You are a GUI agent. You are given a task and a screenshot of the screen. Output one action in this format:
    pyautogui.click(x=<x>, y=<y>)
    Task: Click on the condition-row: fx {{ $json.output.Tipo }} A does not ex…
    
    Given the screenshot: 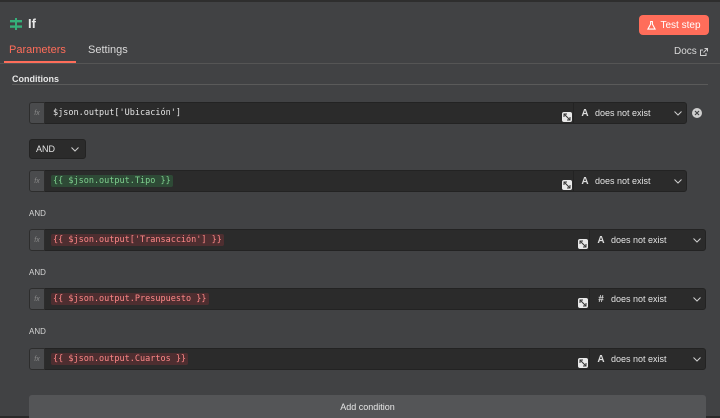 What is the action you would take?
    pyautogui.click(x=358, y=181)
    